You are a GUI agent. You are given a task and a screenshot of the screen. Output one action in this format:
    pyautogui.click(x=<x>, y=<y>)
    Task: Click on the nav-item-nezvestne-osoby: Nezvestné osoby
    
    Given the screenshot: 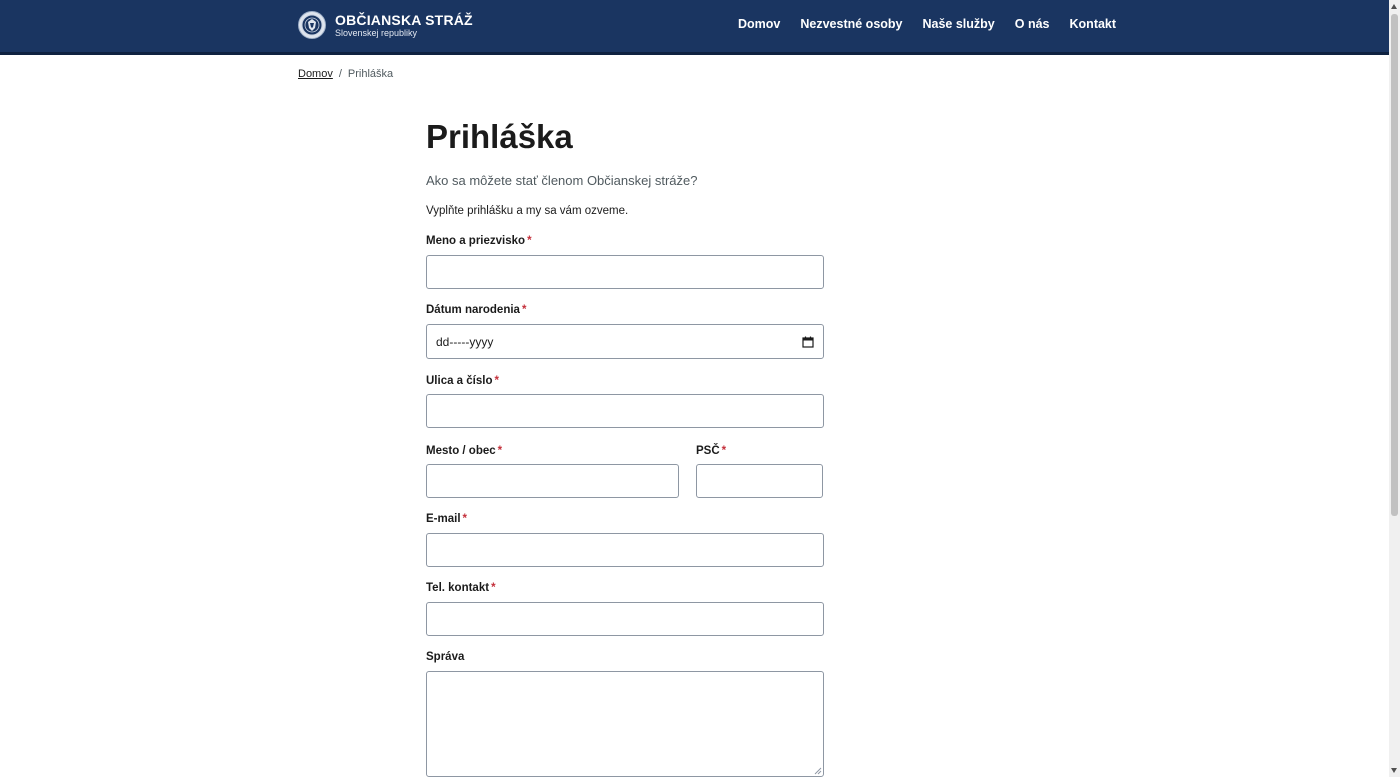 What is the action you would take?
    pyautogui.click(x=851, y=24)
    